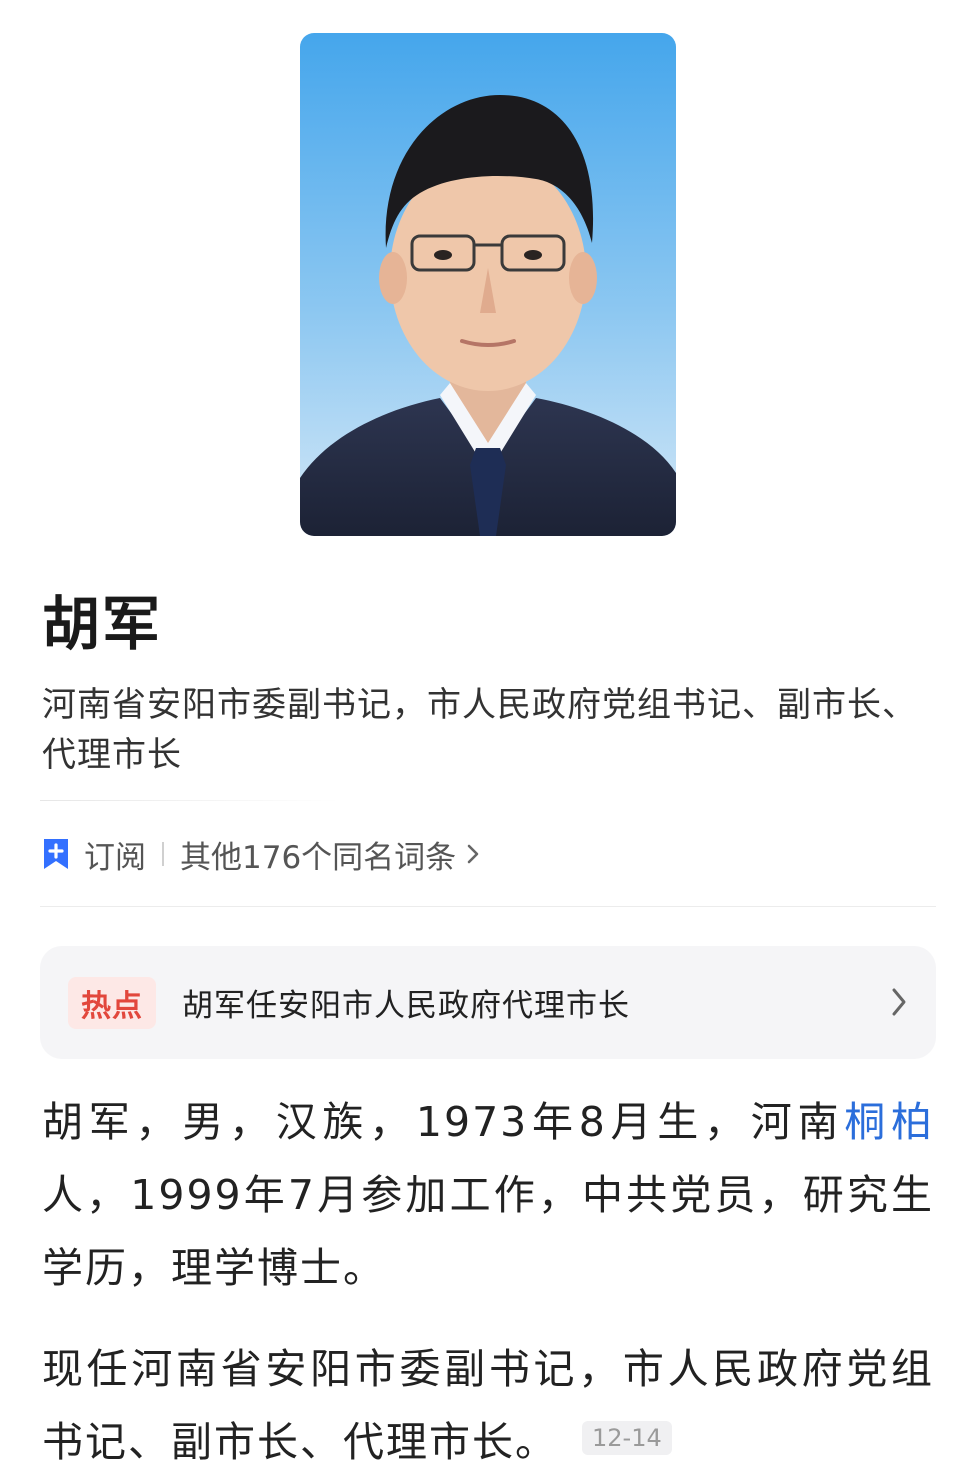  I want to click on bookmark-plus-icon, so click(56, 854).